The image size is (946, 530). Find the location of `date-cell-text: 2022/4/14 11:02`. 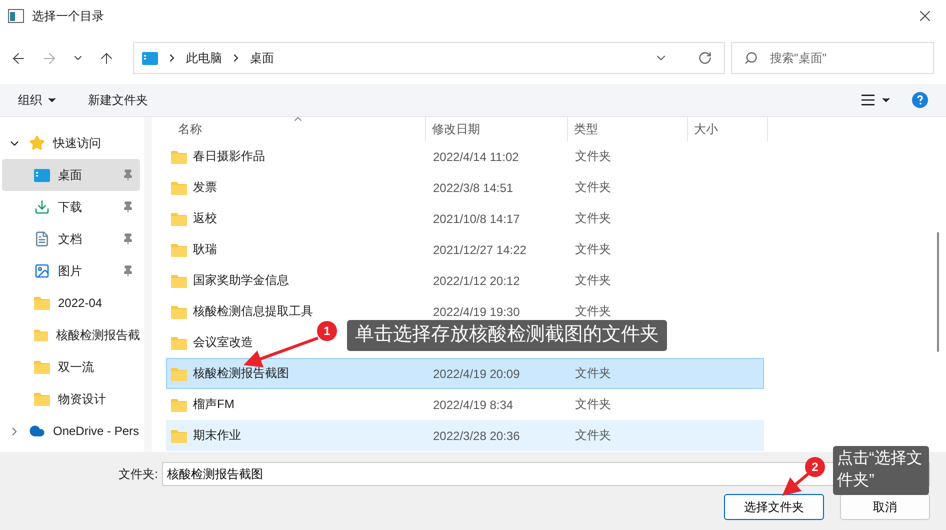

date-cell-text: 2022/4/14 11:02 is located at coordinates (476, 157).